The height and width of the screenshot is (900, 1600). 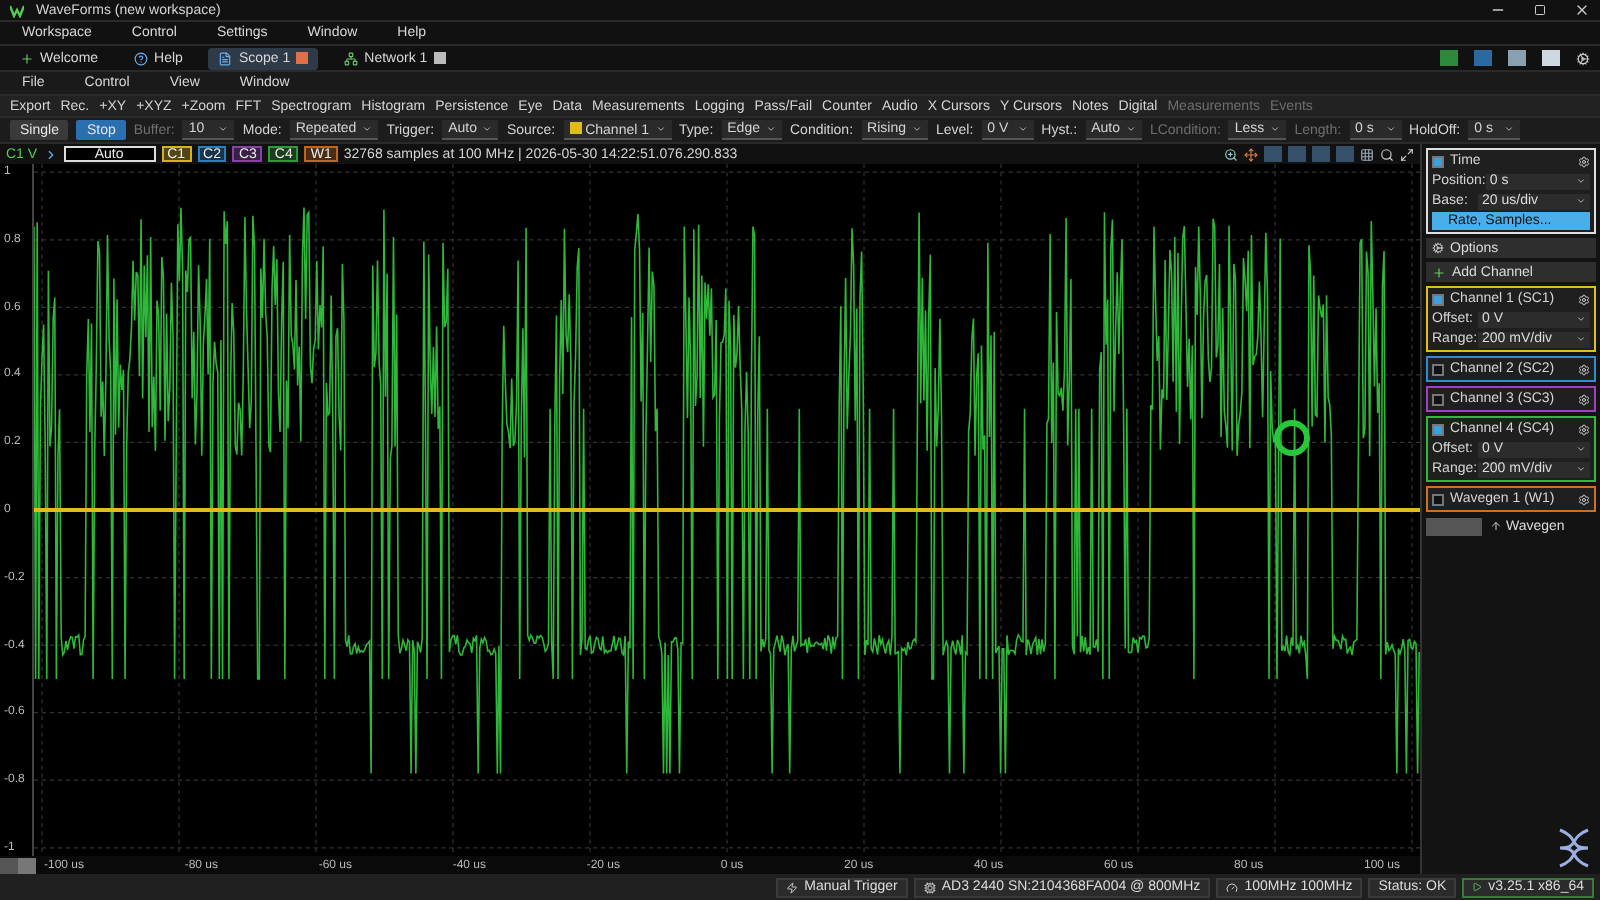 I want to click on zoom-icon, so click(x=1231, y=154).